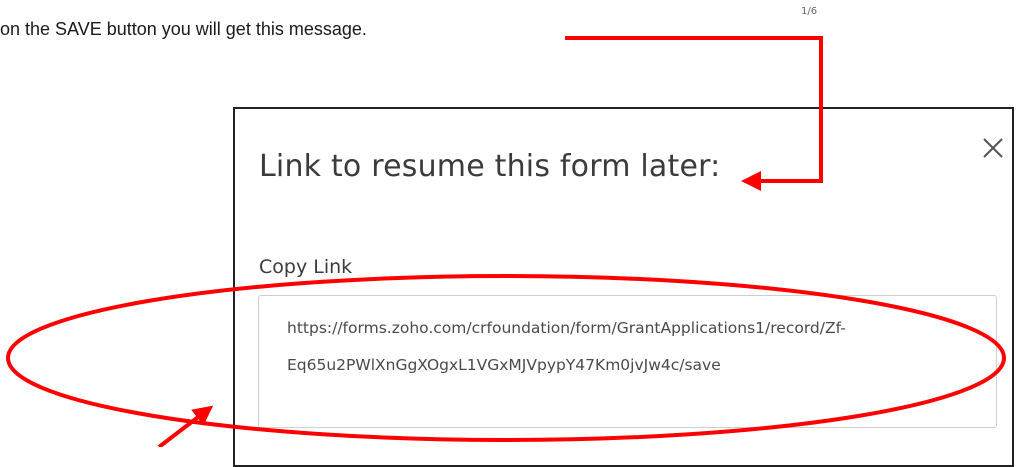  What do you see at coordinates (185, 426) in the screenshot?
I see `annotation-arrow-to-link` at bounding box center [185, 426].